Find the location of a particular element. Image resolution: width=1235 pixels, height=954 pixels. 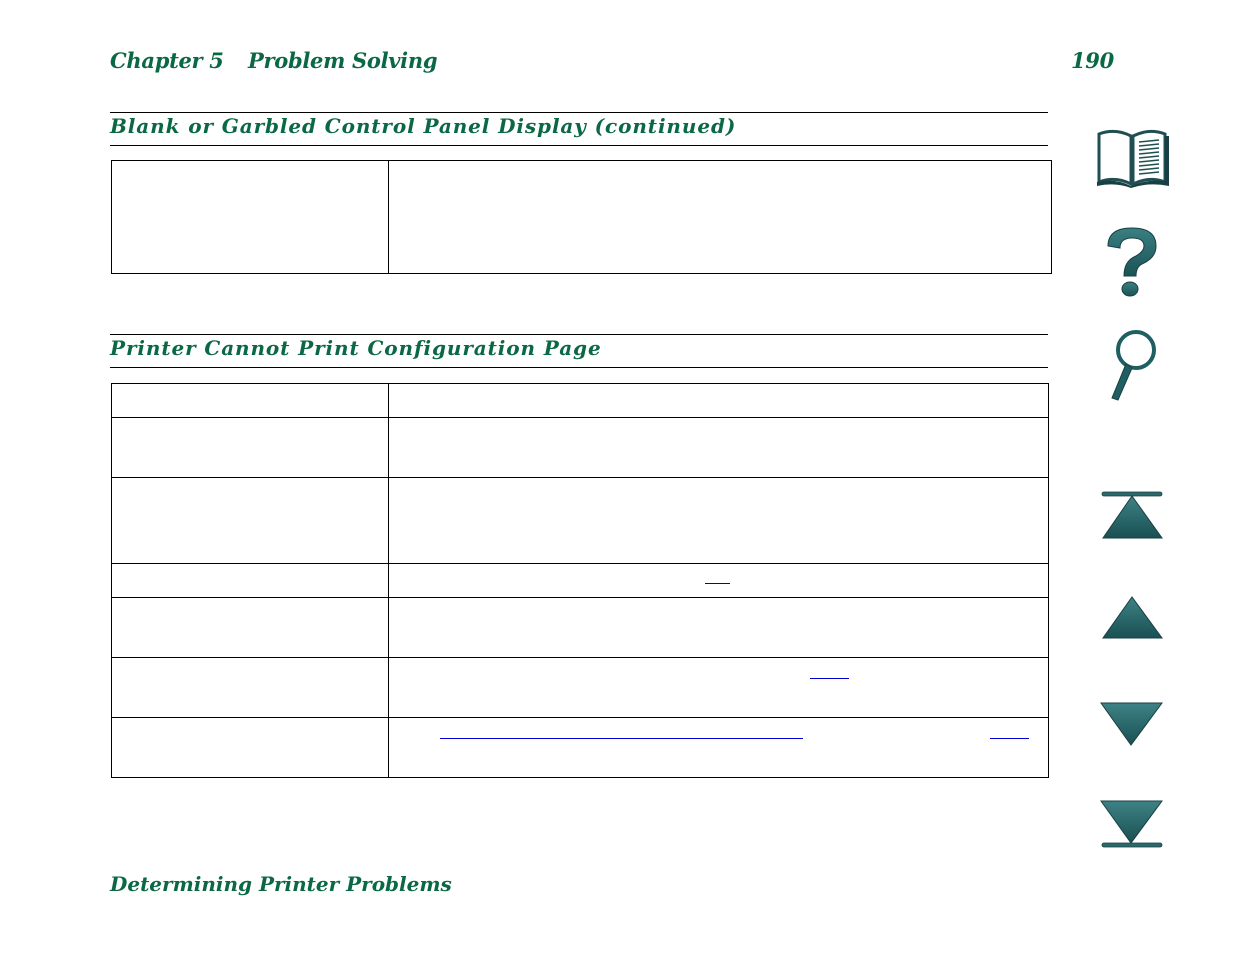

chapter-title: Problem Solving is located at coordinates (343, 60).